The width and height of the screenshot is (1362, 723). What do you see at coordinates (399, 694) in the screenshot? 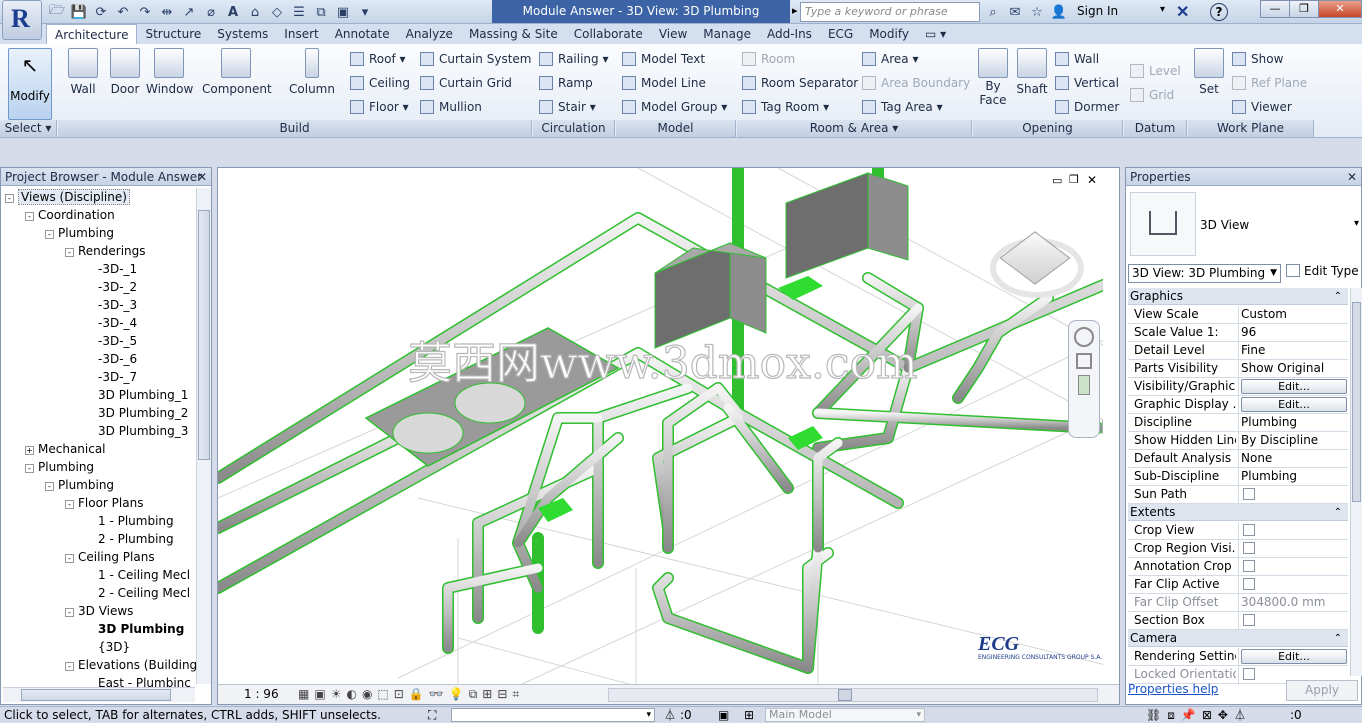
I see `crop-region-icon: ⊡` at bounding box center [399, 694].